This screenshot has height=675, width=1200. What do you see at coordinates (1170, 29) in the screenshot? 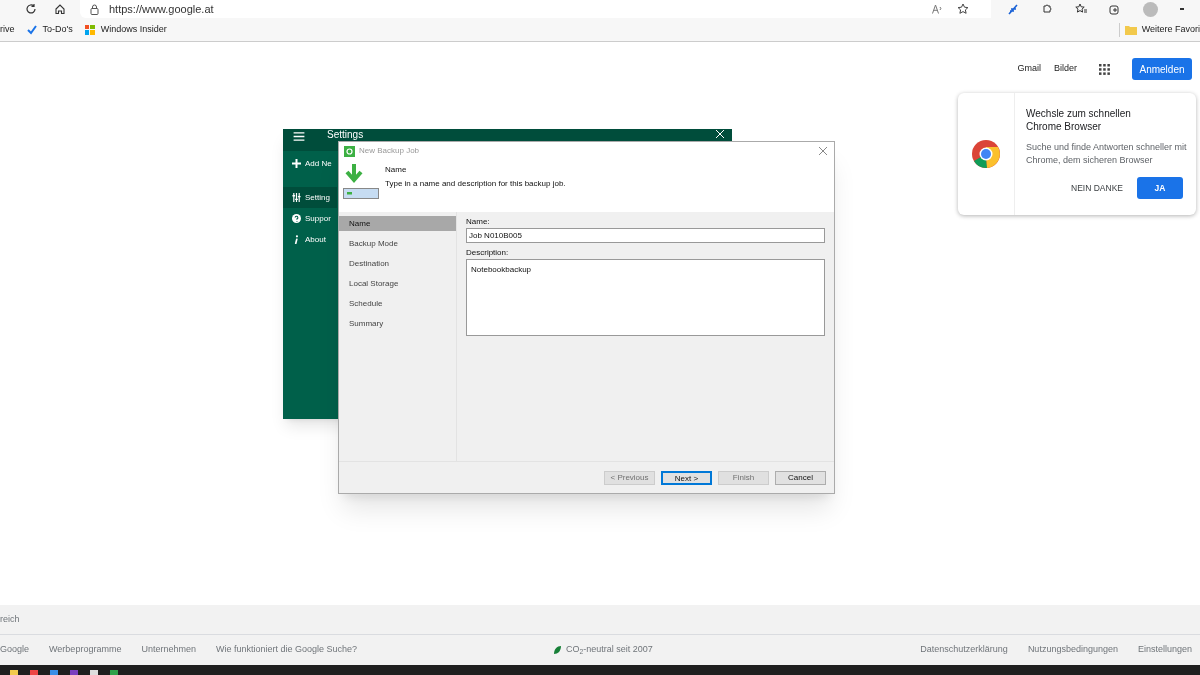
I see `favorites-folder: Weitere Favori` at bounding box center [1170, 29].